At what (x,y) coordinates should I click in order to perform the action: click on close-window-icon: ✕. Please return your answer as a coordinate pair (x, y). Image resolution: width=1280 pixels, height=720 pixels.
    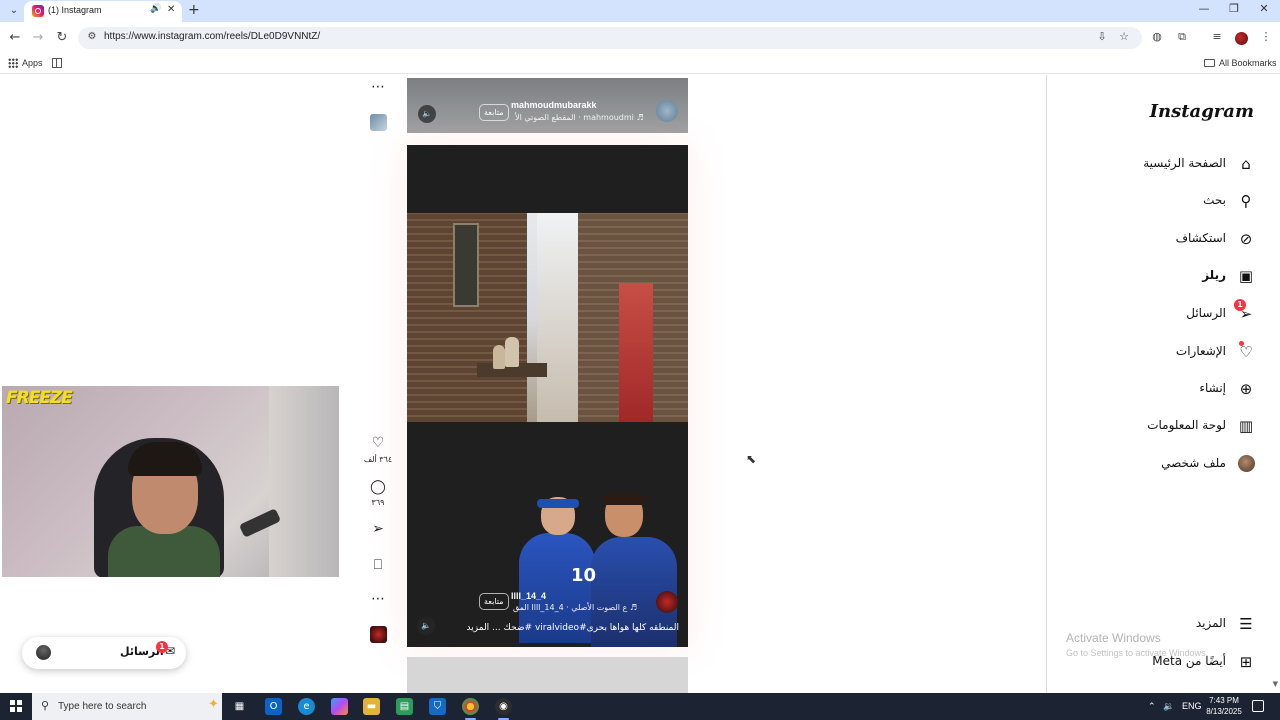
    Looking at the image, I should click on (1264, 8).